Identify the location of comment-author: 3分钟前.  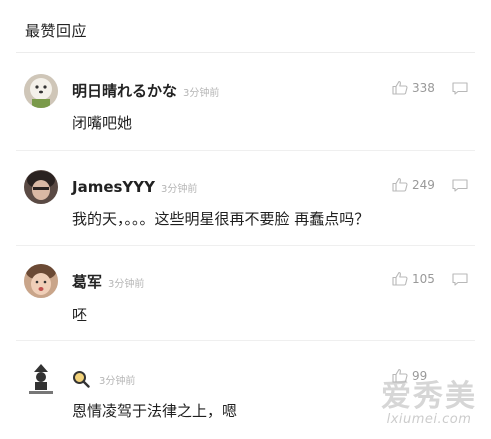
(103, 379).